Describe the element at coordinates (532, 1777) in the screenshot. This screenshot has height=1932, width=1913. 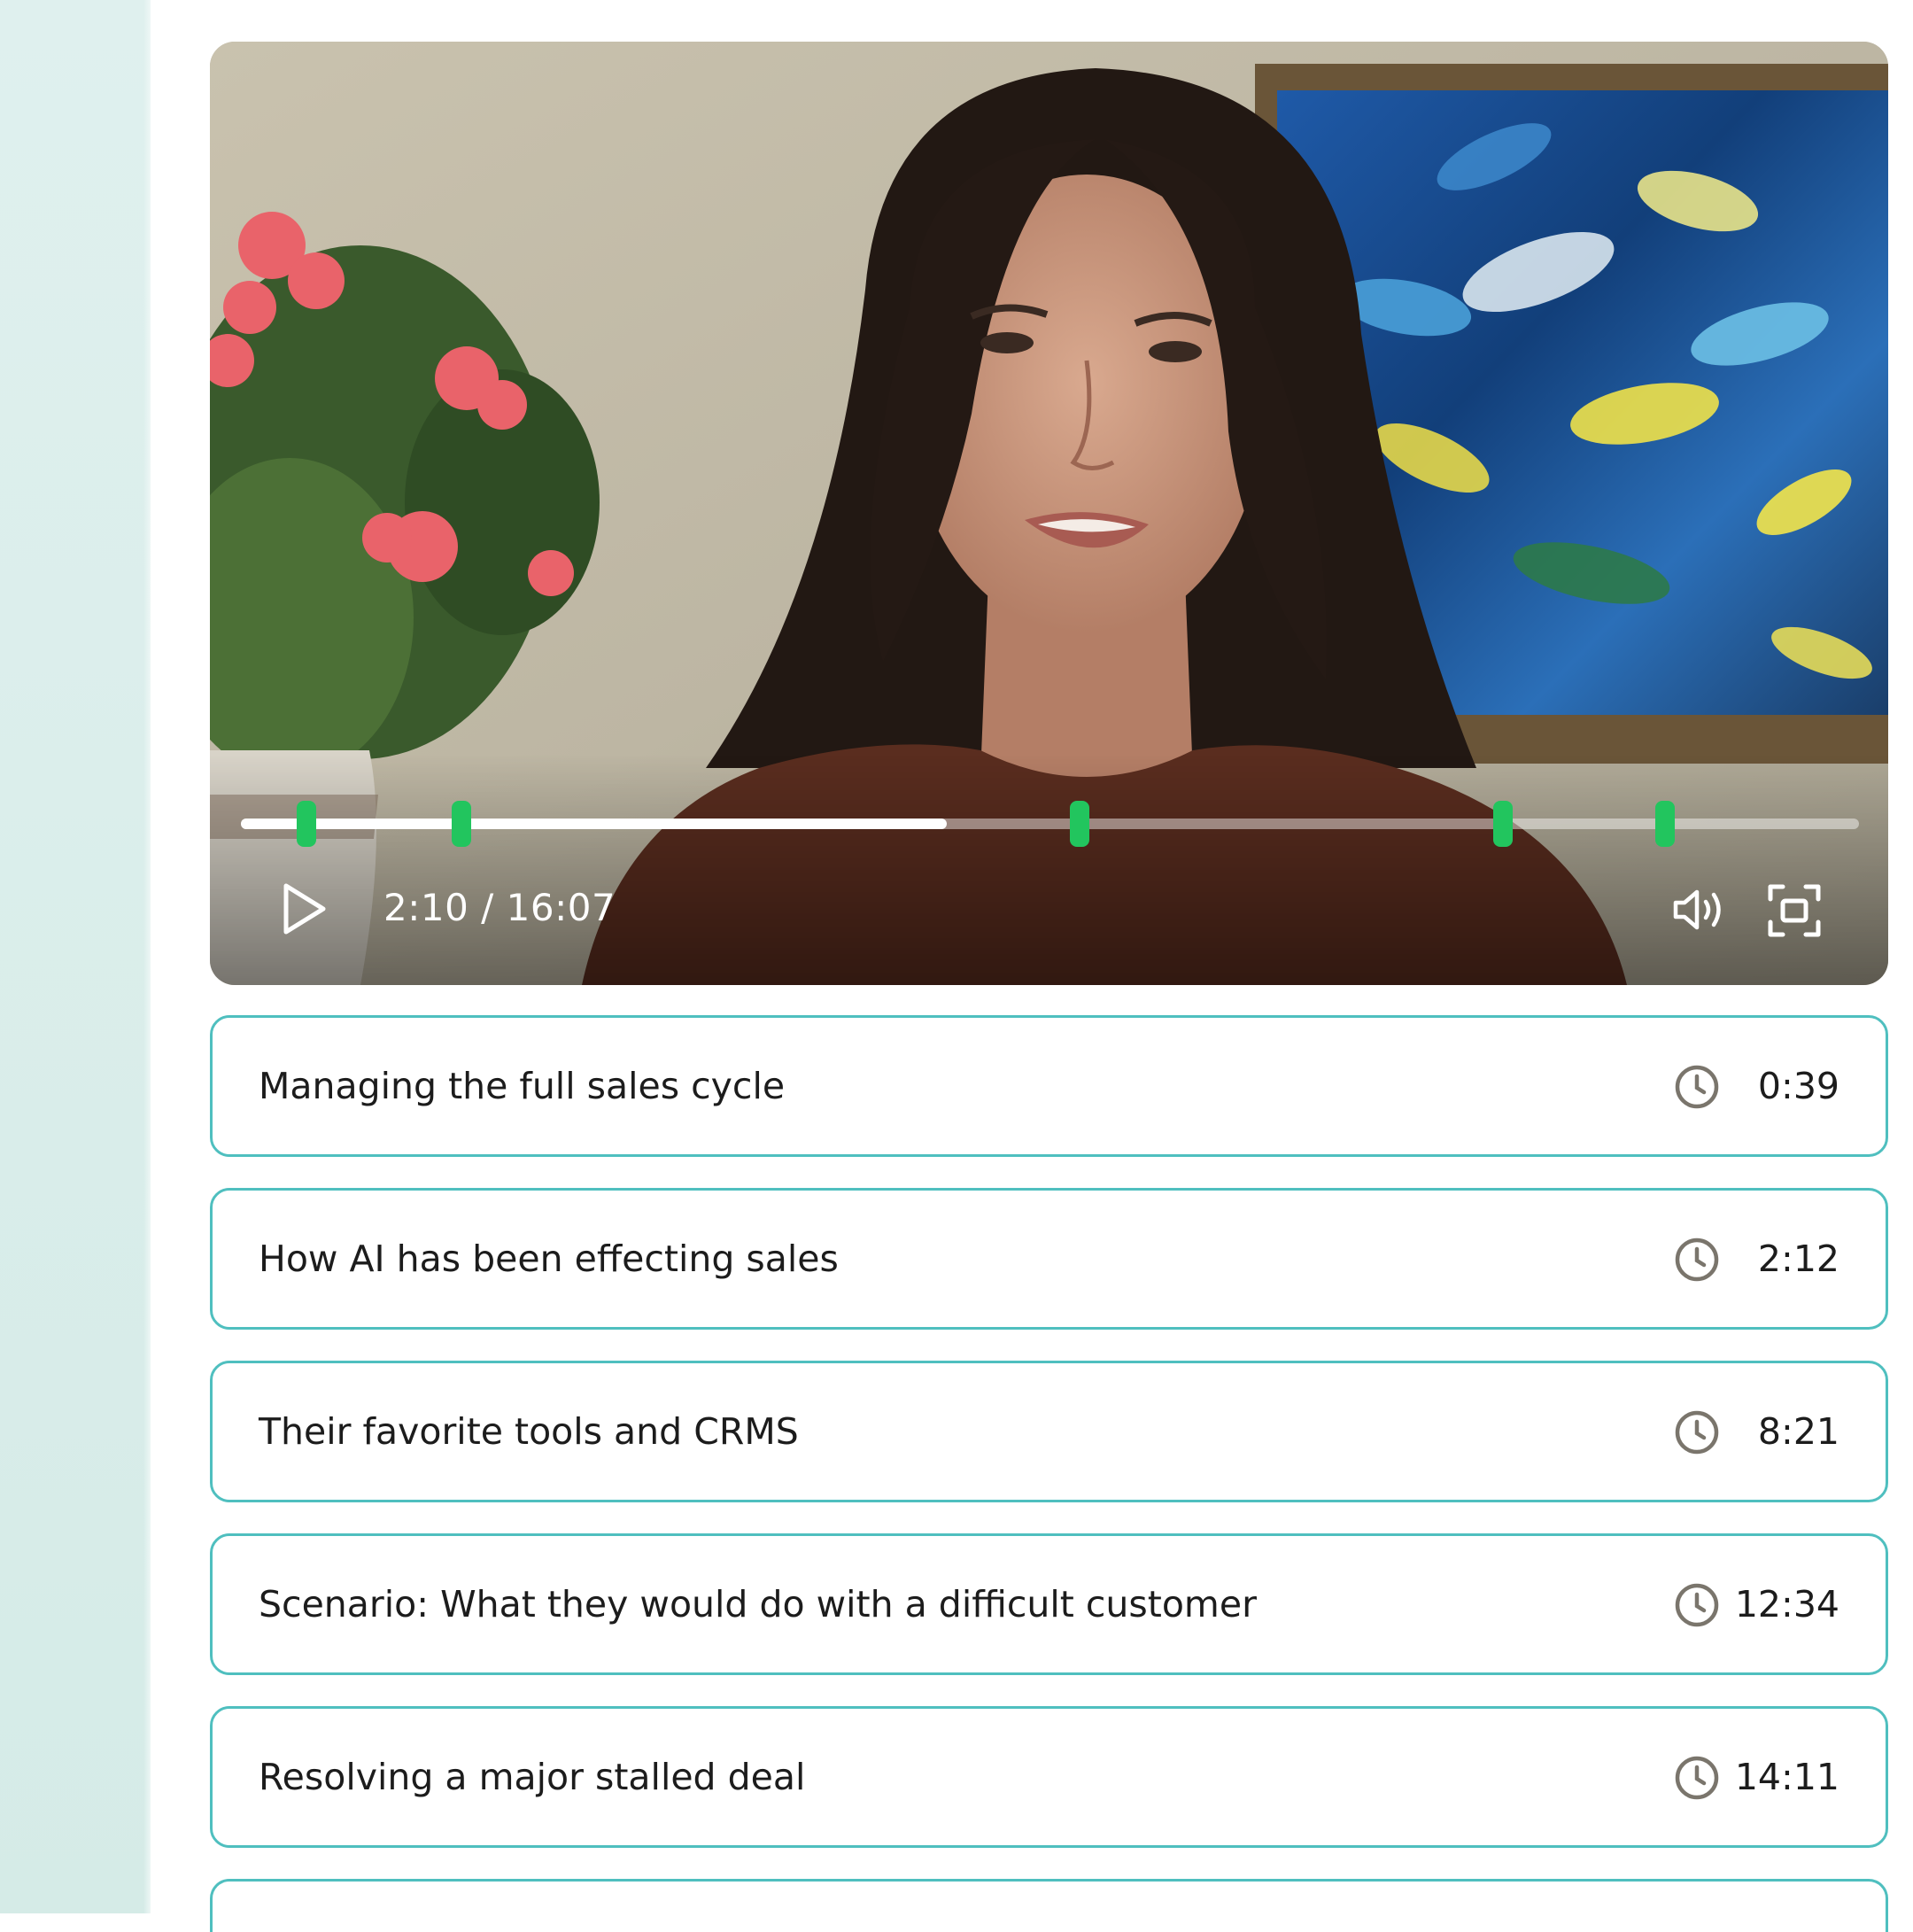
I see `chapter-title: Resolving a major stalled deal` at that location.